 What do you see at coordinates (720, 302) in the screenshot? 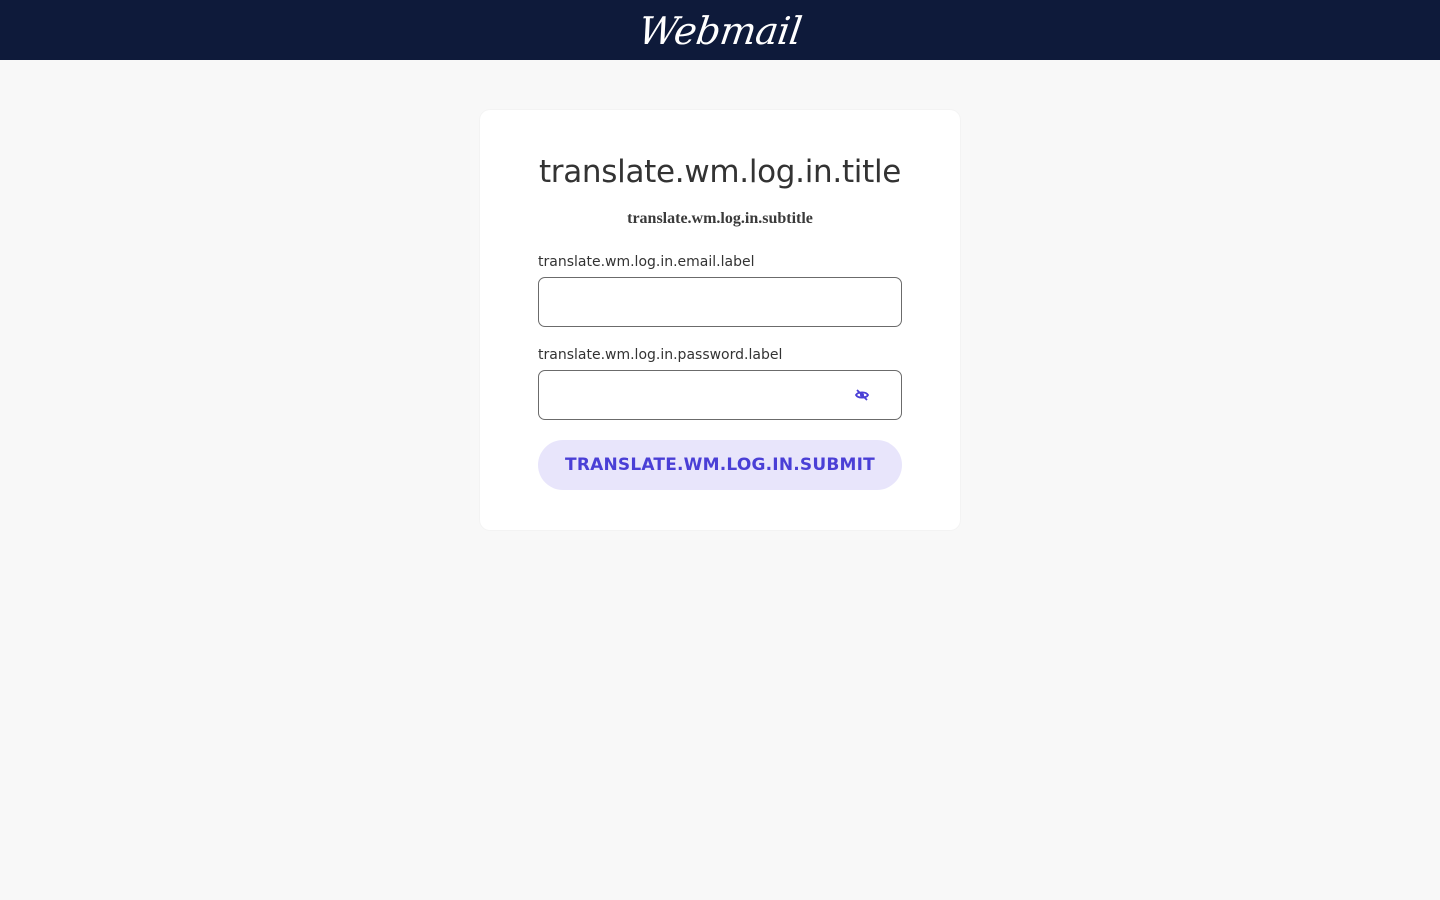
I see `email-field` at bounding box center [720, 302].